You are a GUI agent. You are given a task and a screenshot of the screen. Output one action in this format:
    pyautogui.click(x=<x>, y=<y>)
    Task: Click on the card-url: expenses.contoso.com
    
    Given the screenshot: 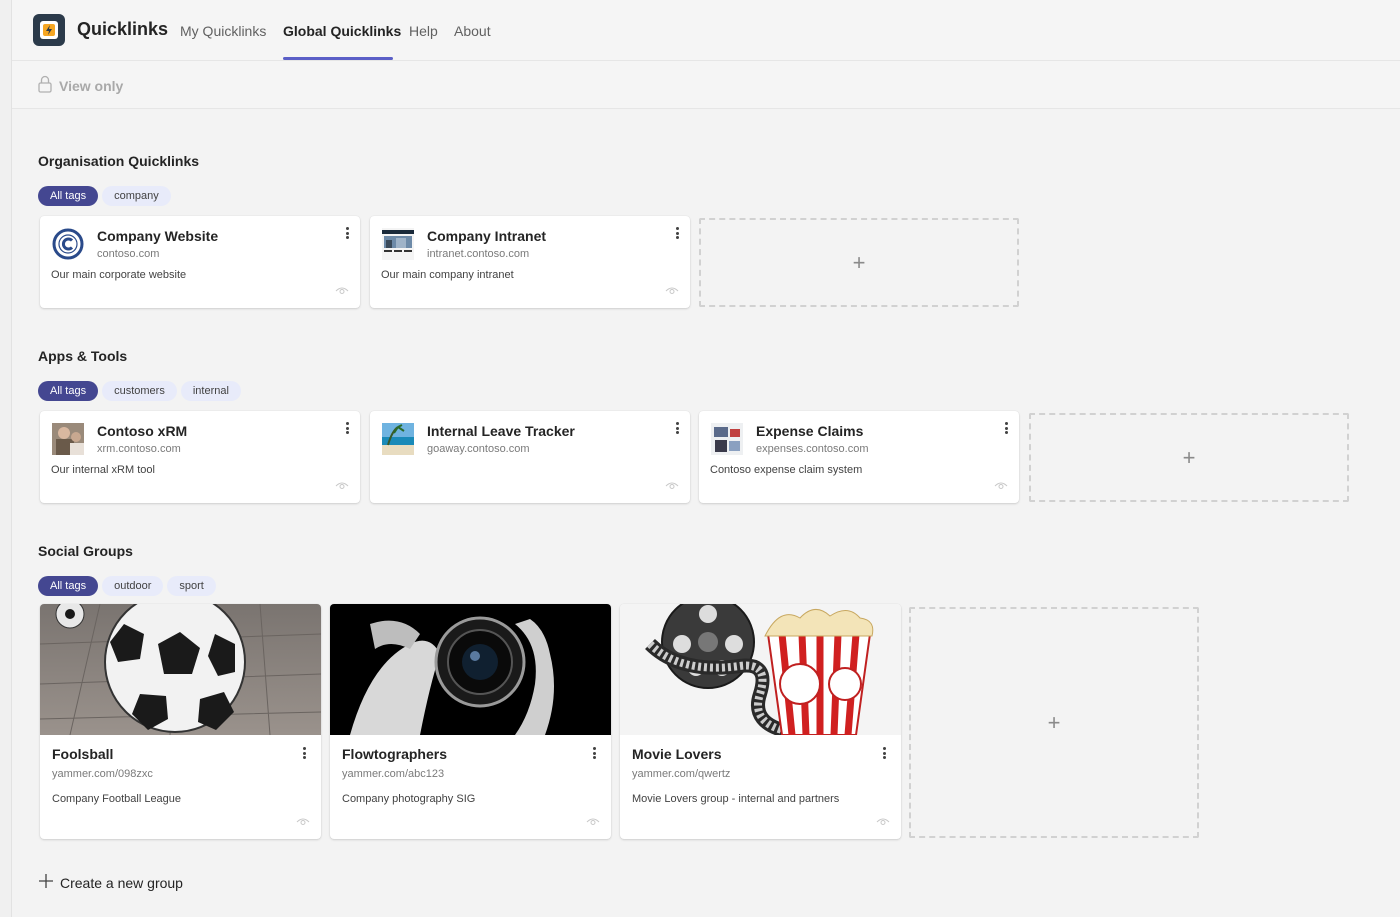 What is the action you would take?
    pyautogui.click(x=812, y=449)
    